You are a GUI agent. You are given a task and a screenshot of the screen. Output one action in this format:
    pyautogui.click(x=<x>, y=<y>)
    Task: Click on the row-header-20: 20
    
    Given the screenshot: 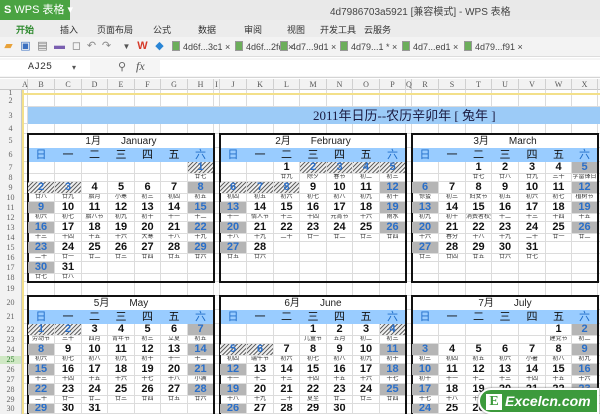 What is the action you would take?
    pyautogui.click(x=10, y=303)
    